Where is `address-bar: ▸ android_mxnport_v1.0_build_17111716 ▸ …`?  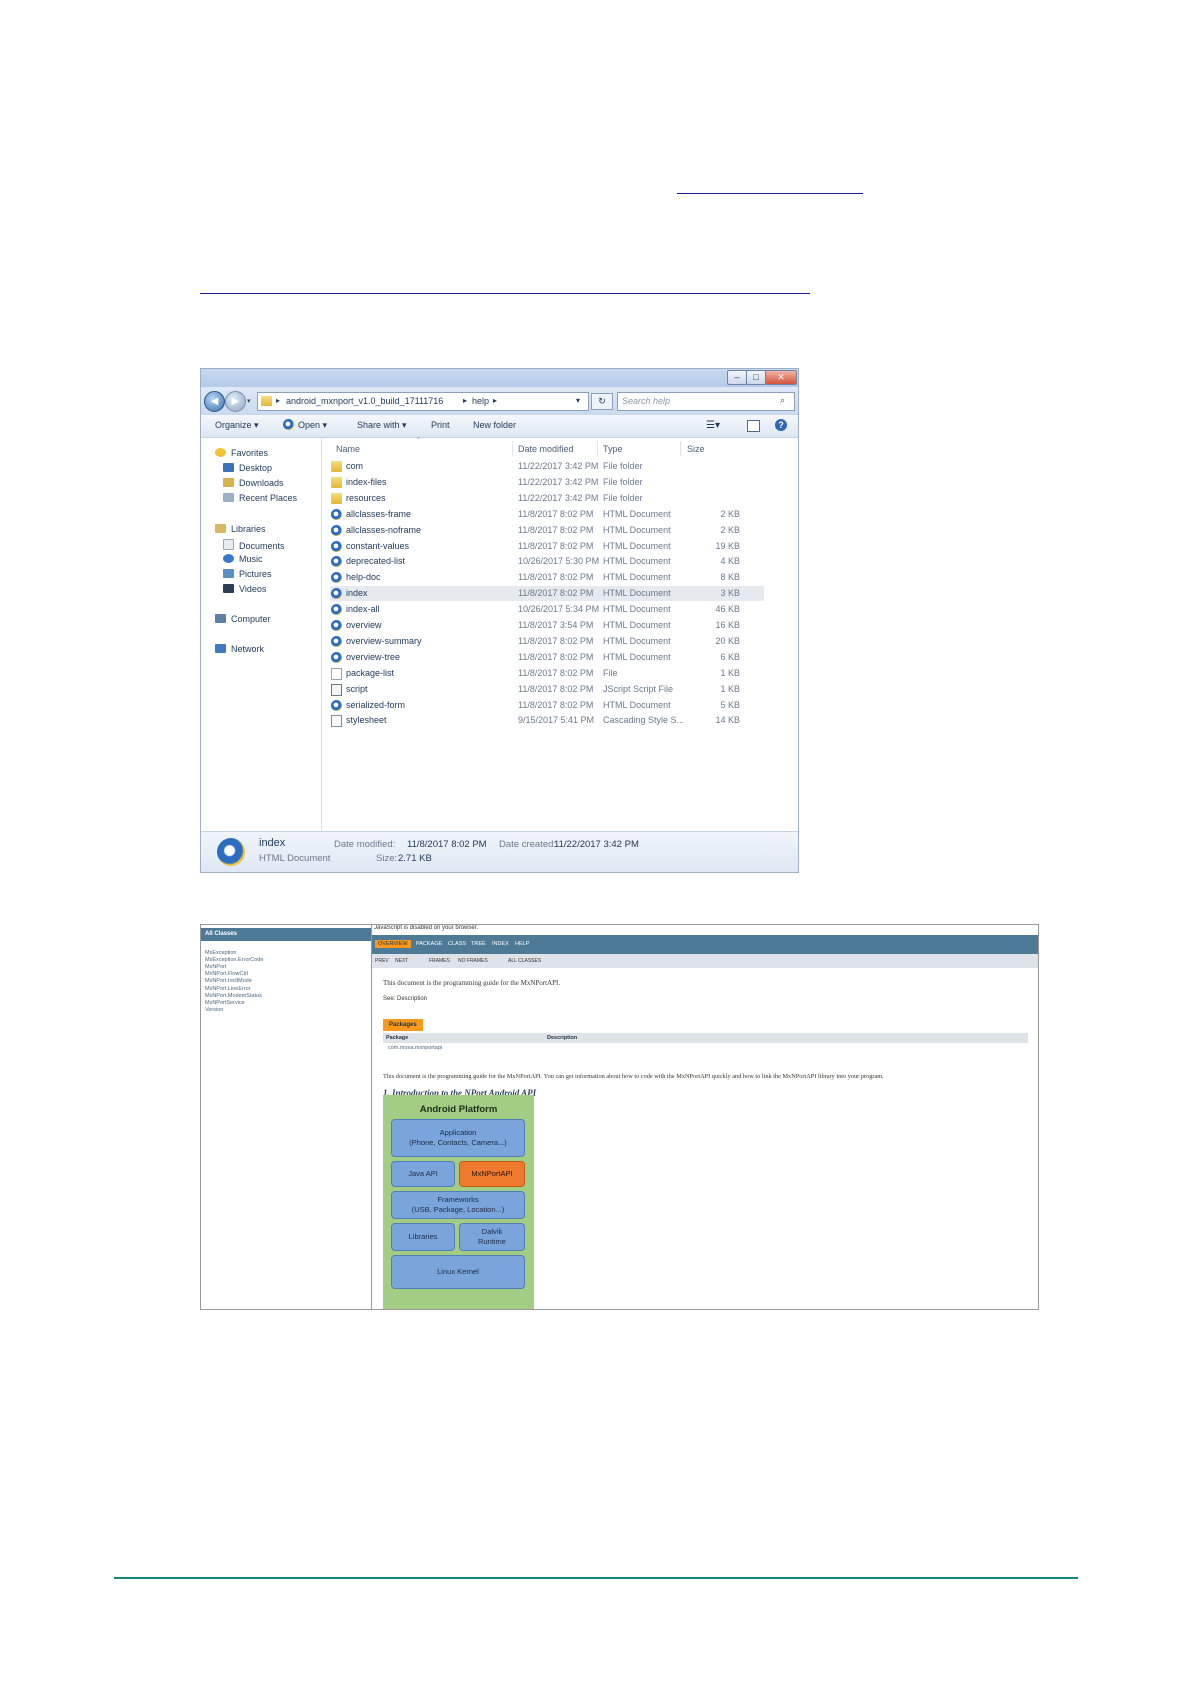
address-bar: ▸ android_mxnport_v1.0_build_17111716 ▸ … is located at coordinates (423, 401).